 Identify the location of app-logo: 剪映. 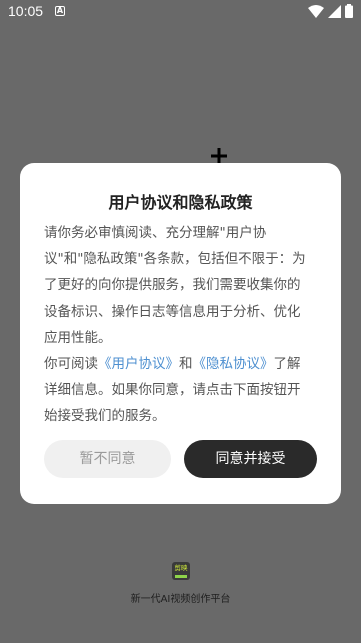
(181, 571).